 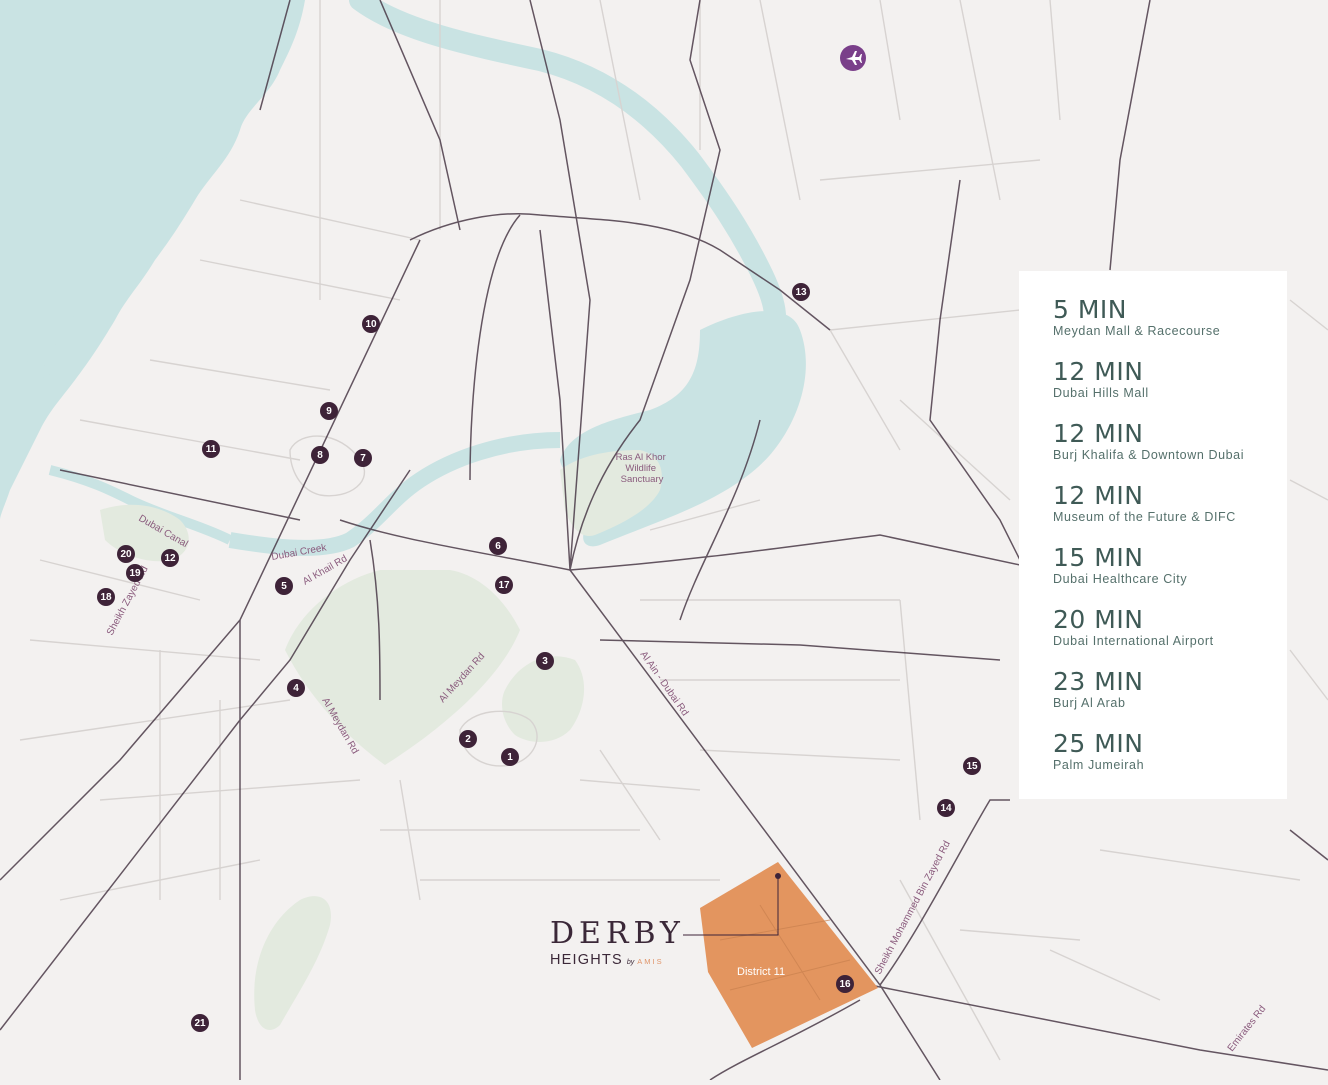 What do you see at coordinates (761, 972) in the screenshot?
I see `district-11-label: District 11` at bounding box center [761, 972].